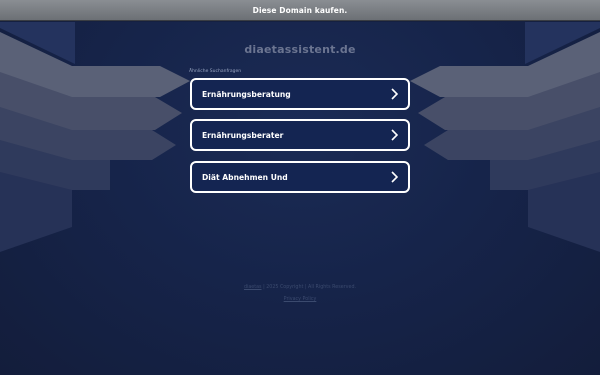 This screenshot has width=600, height=375. What do you see at coordinates (300, 49) in the screenshot?
I see `domain-title: diaetassistent.de` at bounding box center [300, 49].